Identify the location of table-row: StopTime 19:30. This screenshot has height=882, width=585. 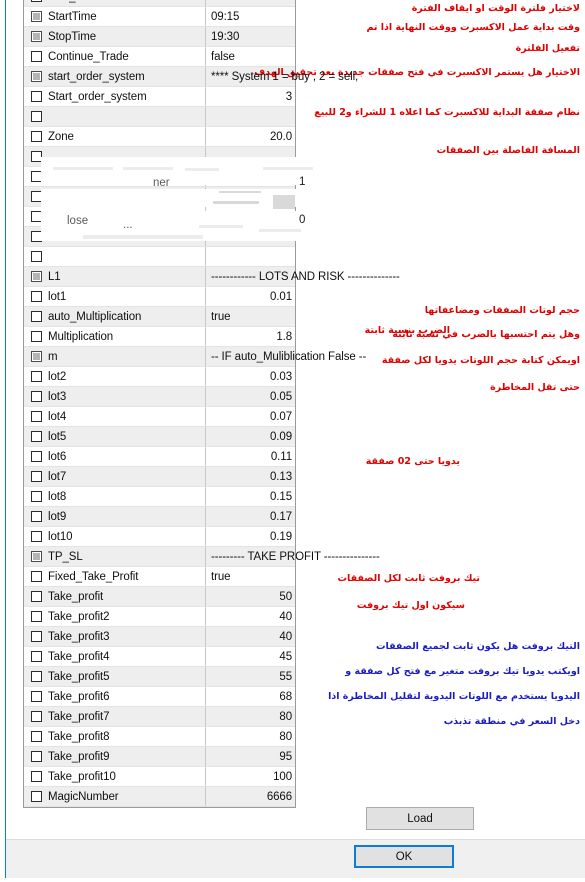
(159, 37).